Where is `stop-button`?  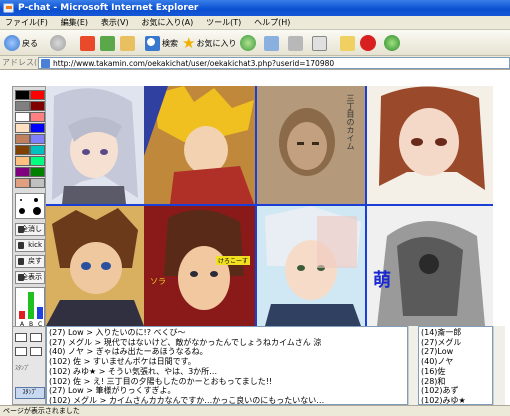 stop-button is located at coordinates (87, 43).